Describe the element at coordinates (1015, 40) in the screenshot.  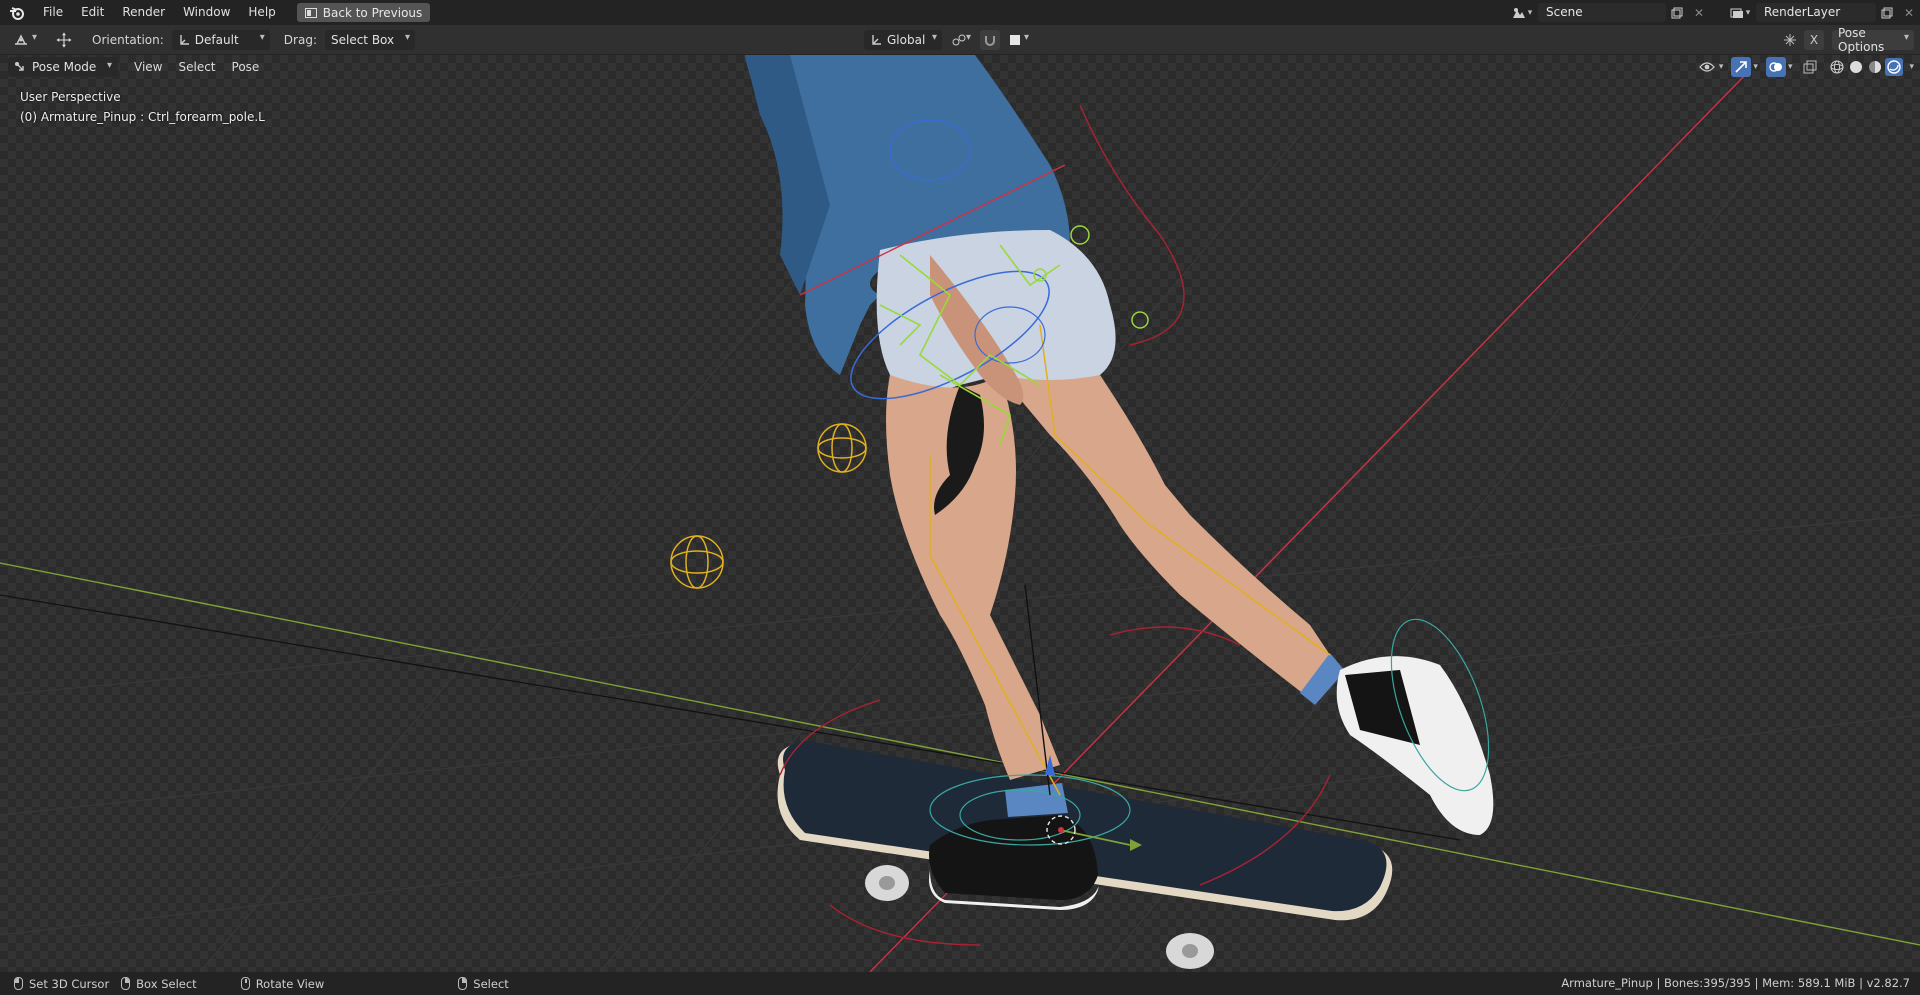
I see `proportional-falloff-icon` at that location.